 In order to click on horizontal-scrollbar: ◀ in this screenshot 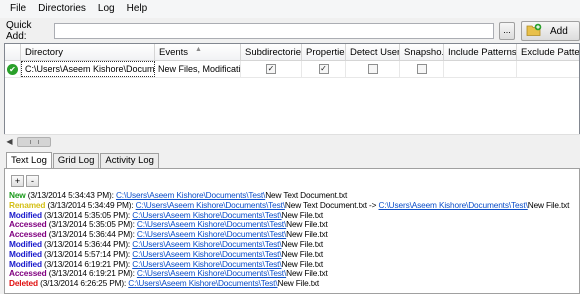, I will do `click(292, 141)`.